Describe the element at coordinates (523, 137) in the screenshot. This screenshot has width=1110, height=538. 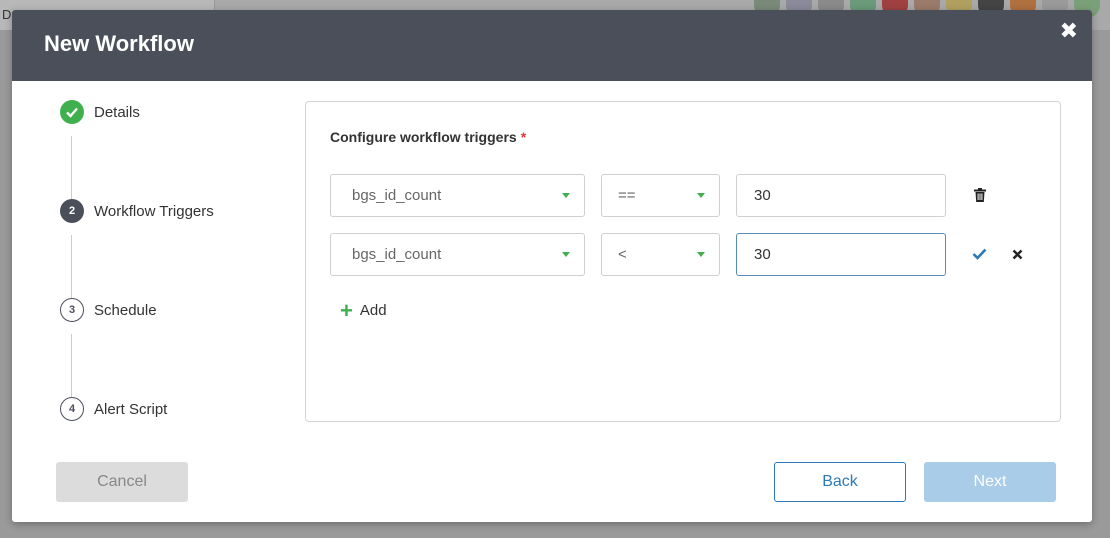
I see `required-marker: *` at that location.